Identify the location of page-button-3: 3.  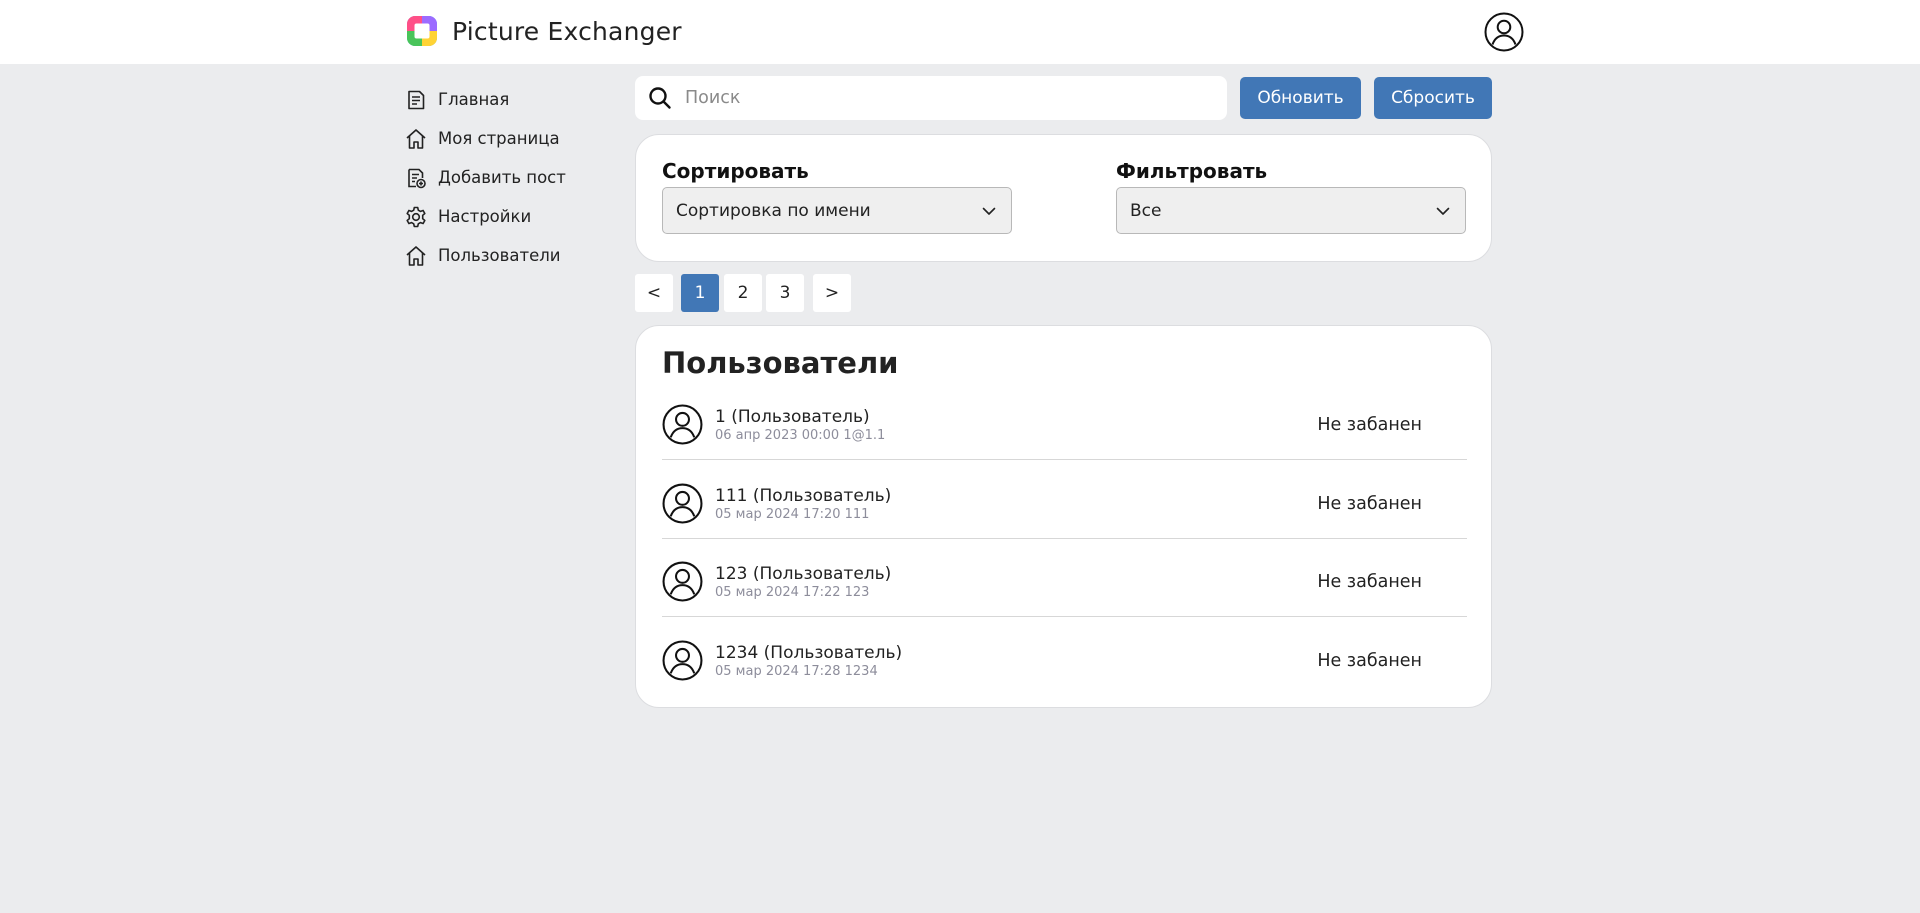
(785, 293).